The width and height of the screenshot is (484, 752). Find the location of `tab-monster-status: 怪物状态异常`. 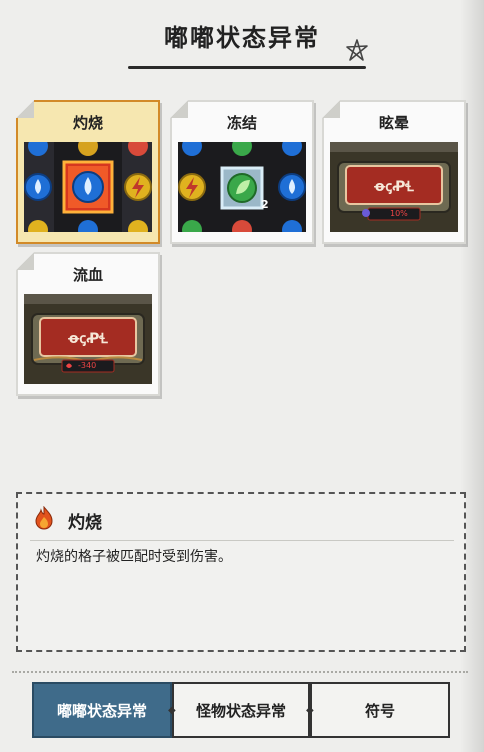

tab-monster-status: 怪物状态异常 is located at coordinates (241, 710).